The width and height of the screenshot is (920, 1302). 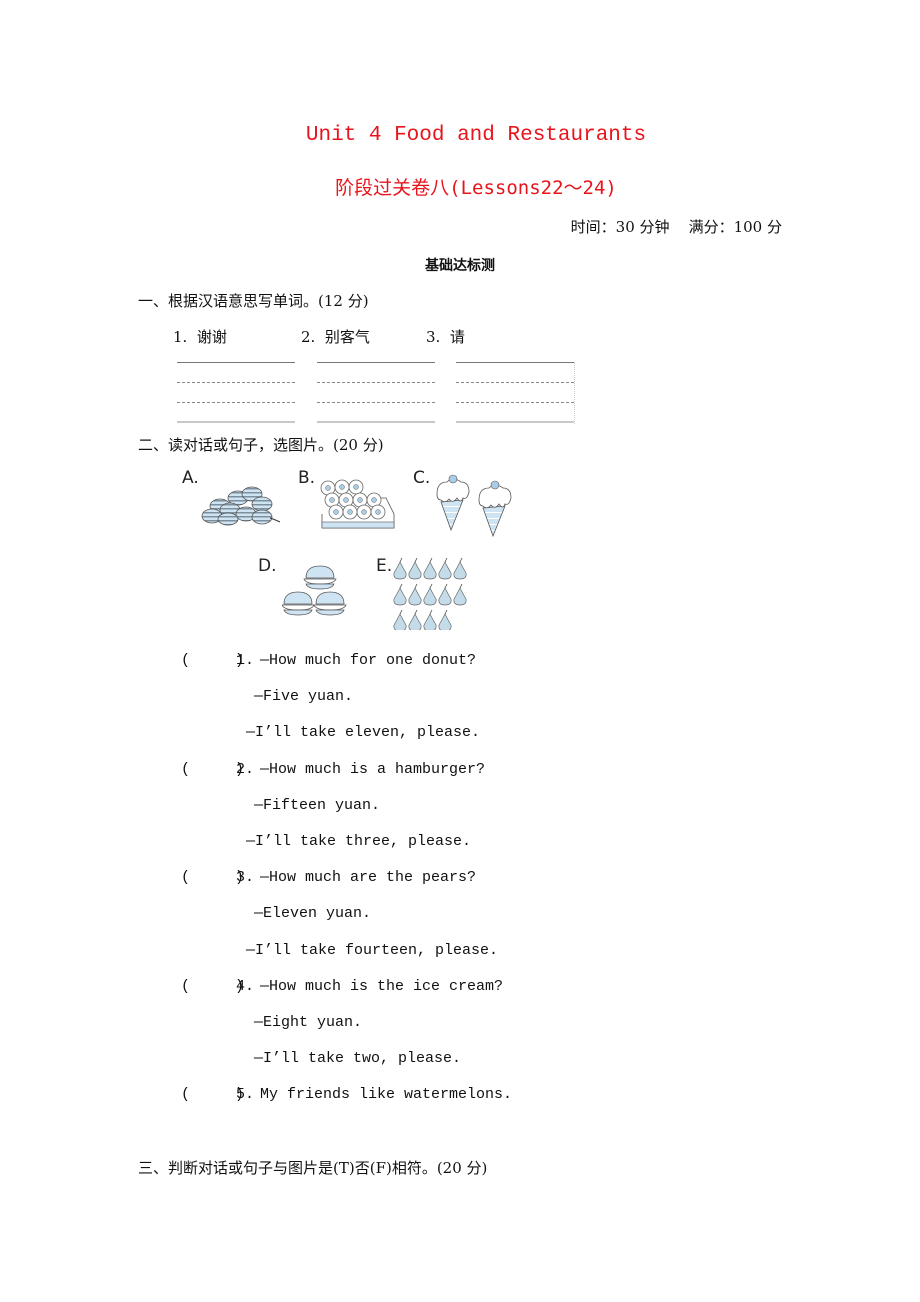 What do you see at coordinates (433, 337) in the screenshot?
I see `word-item-number: 3.` at bounding box center [433, 337].